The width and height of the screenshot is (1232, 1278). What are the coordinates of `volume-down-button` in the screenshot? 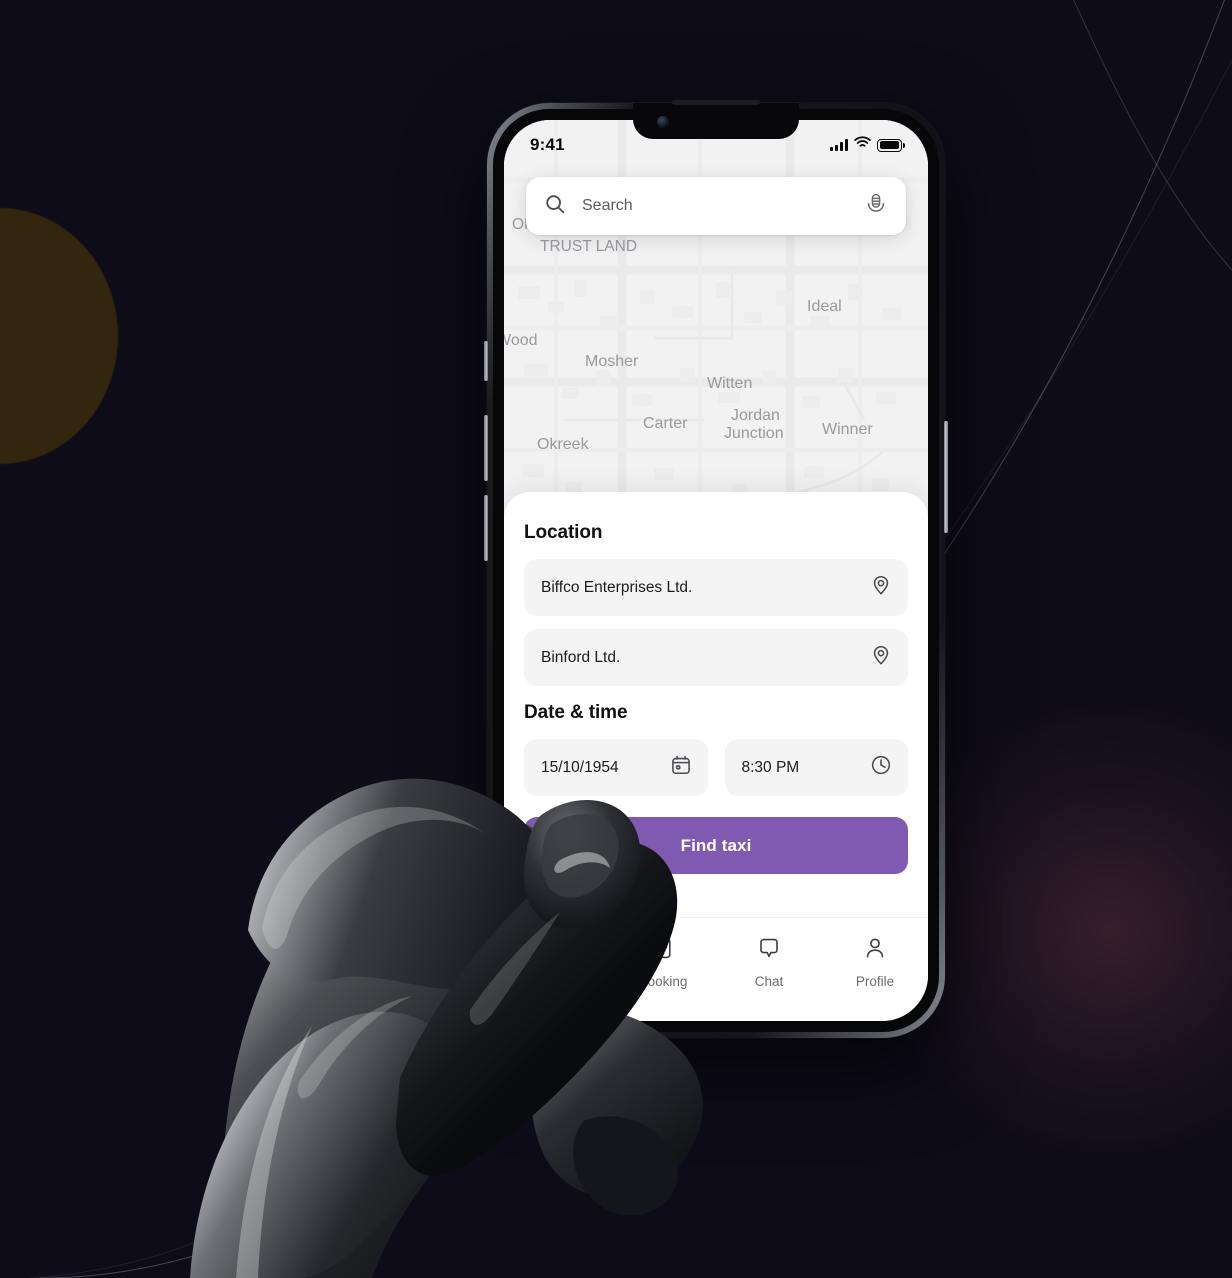 It's located at (486, 528).